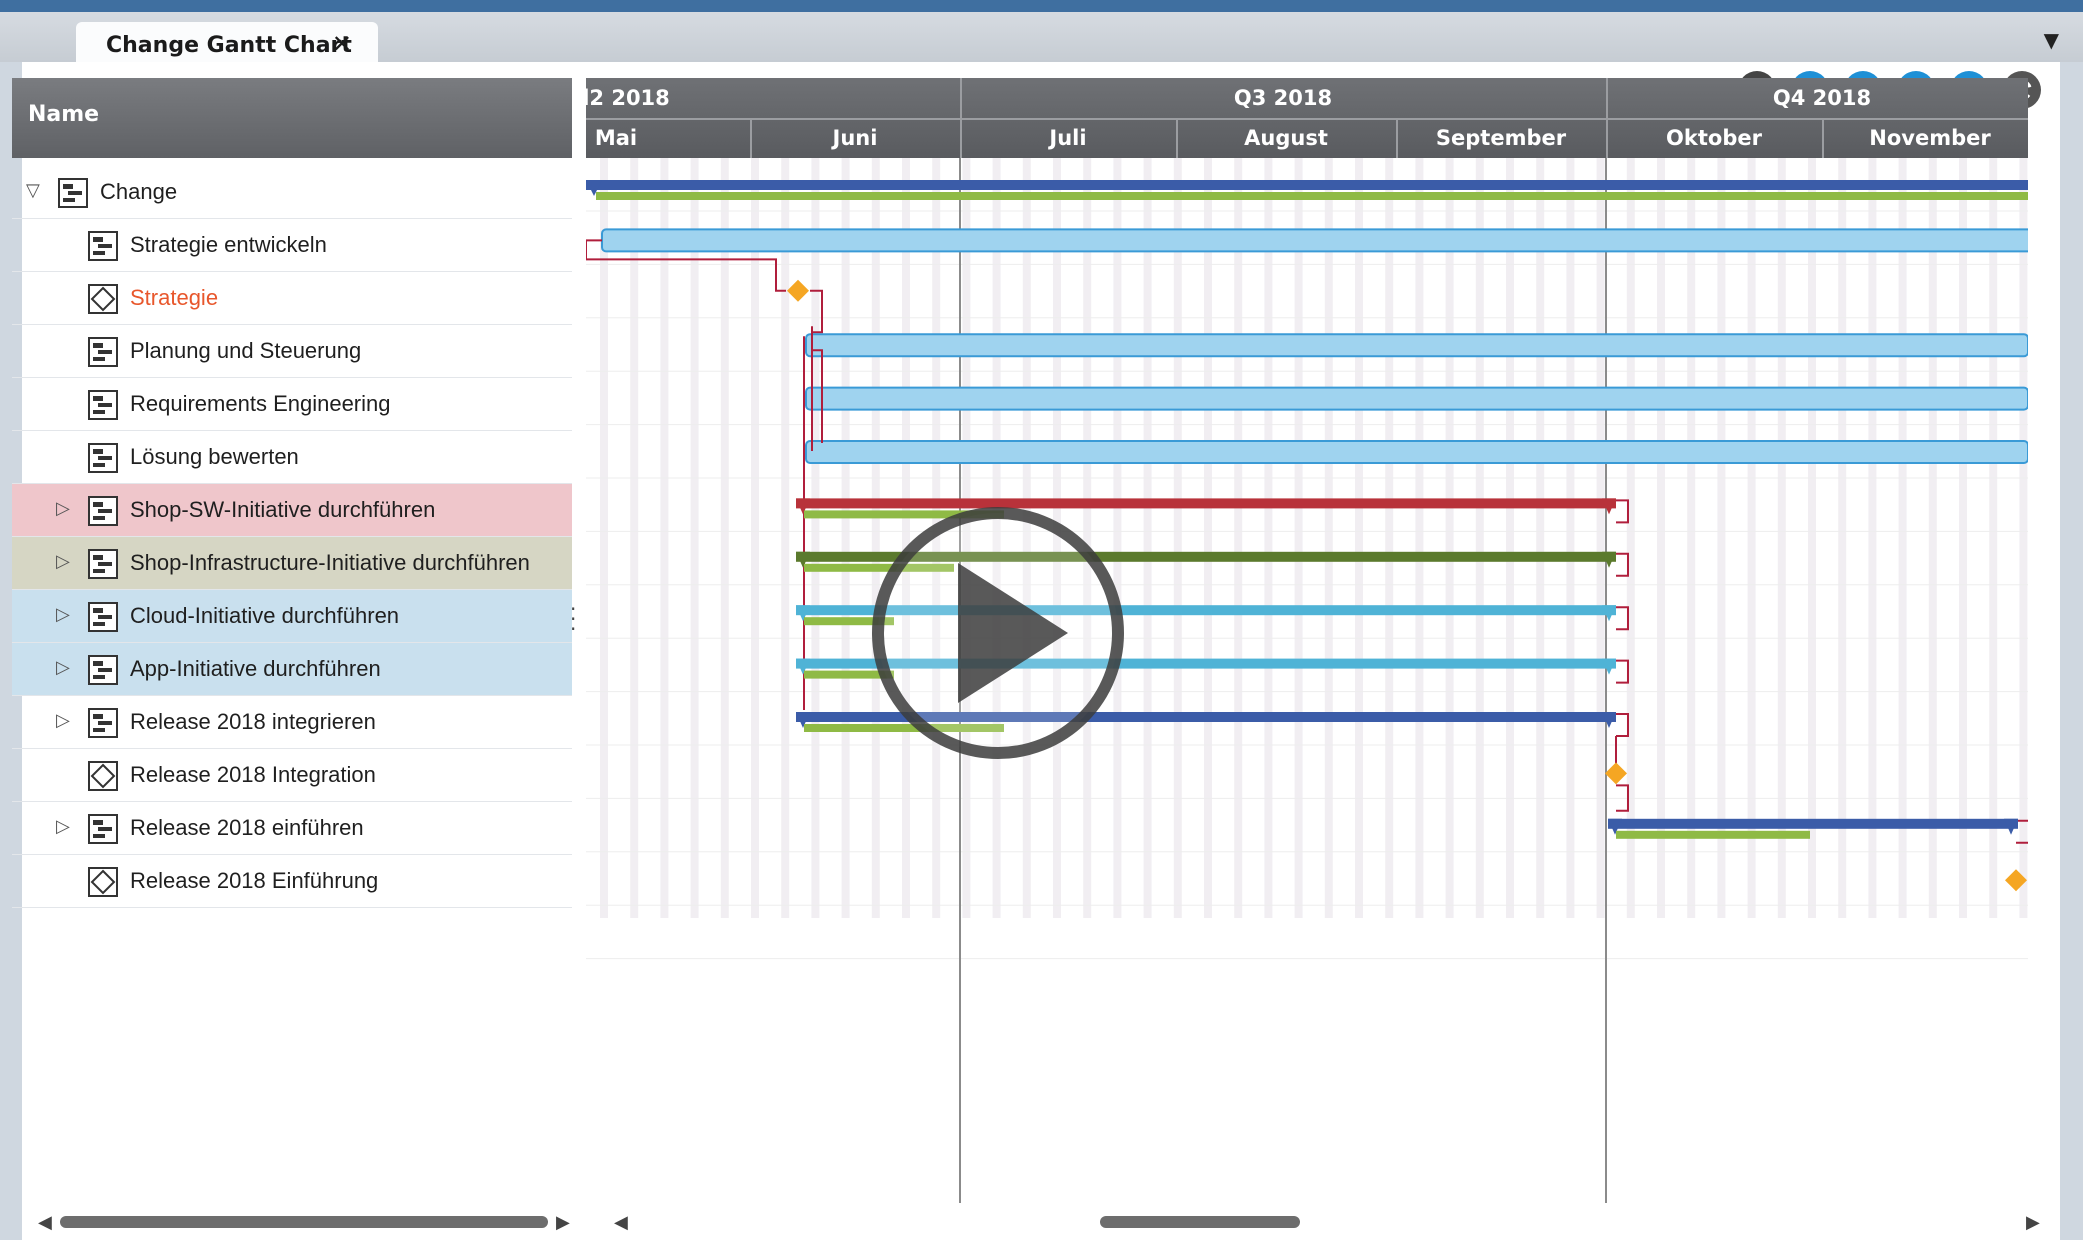 This screenshot has width=2083, height=1240. Describe the element at coordinates (628, 98) in the screenshot. I see `quarter-label: l2 2018` at that location.